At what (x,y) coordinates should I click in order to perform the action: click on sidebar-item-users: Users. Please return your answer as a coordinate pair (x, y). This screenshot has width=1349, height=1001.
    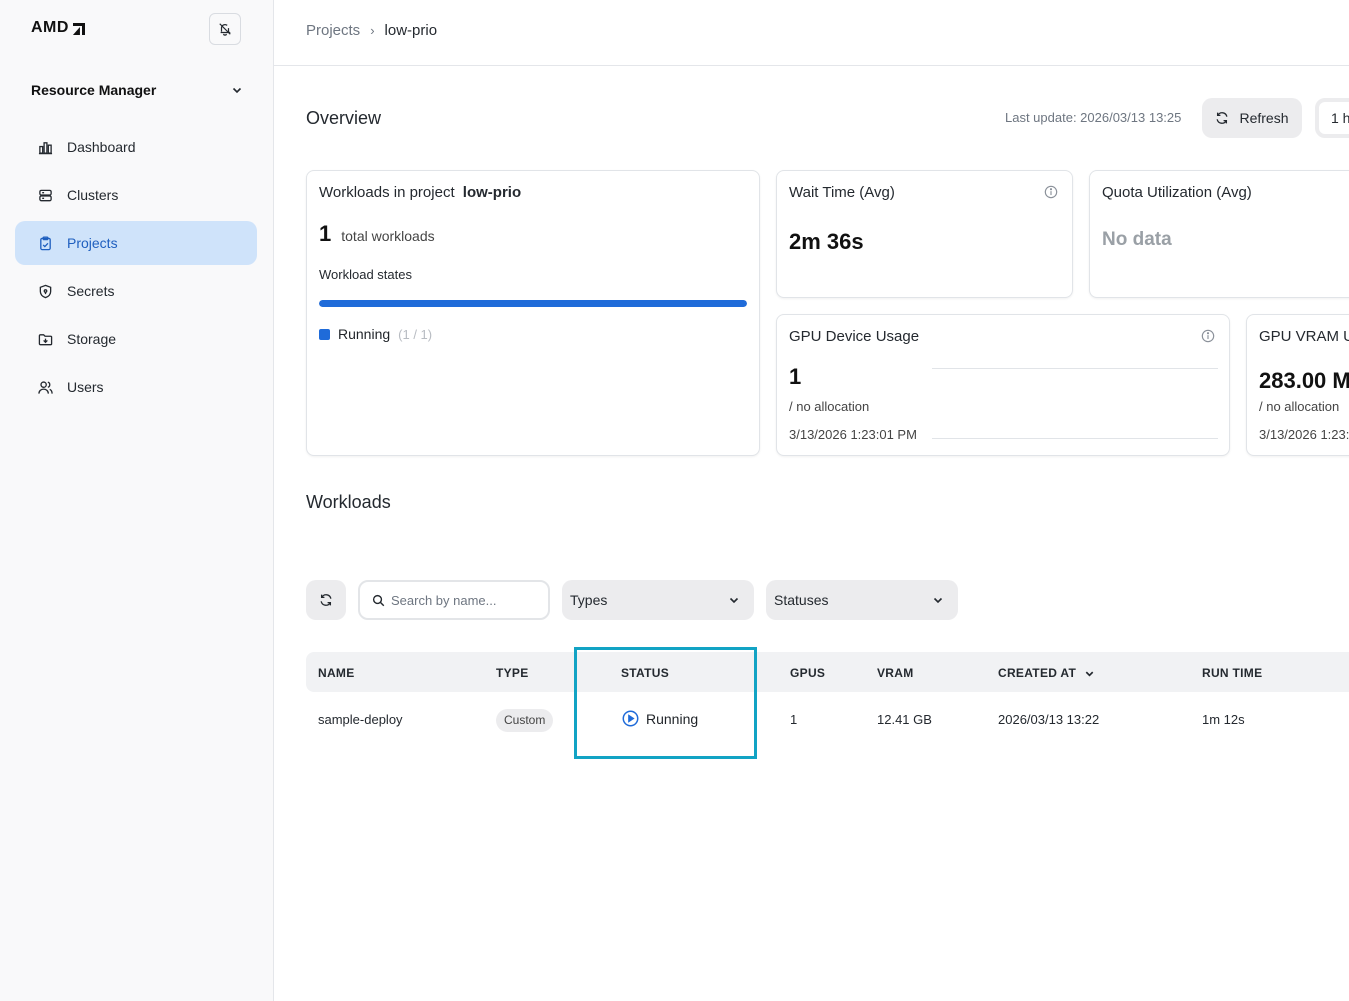
    Looking at the image, I should click on (136, 387).